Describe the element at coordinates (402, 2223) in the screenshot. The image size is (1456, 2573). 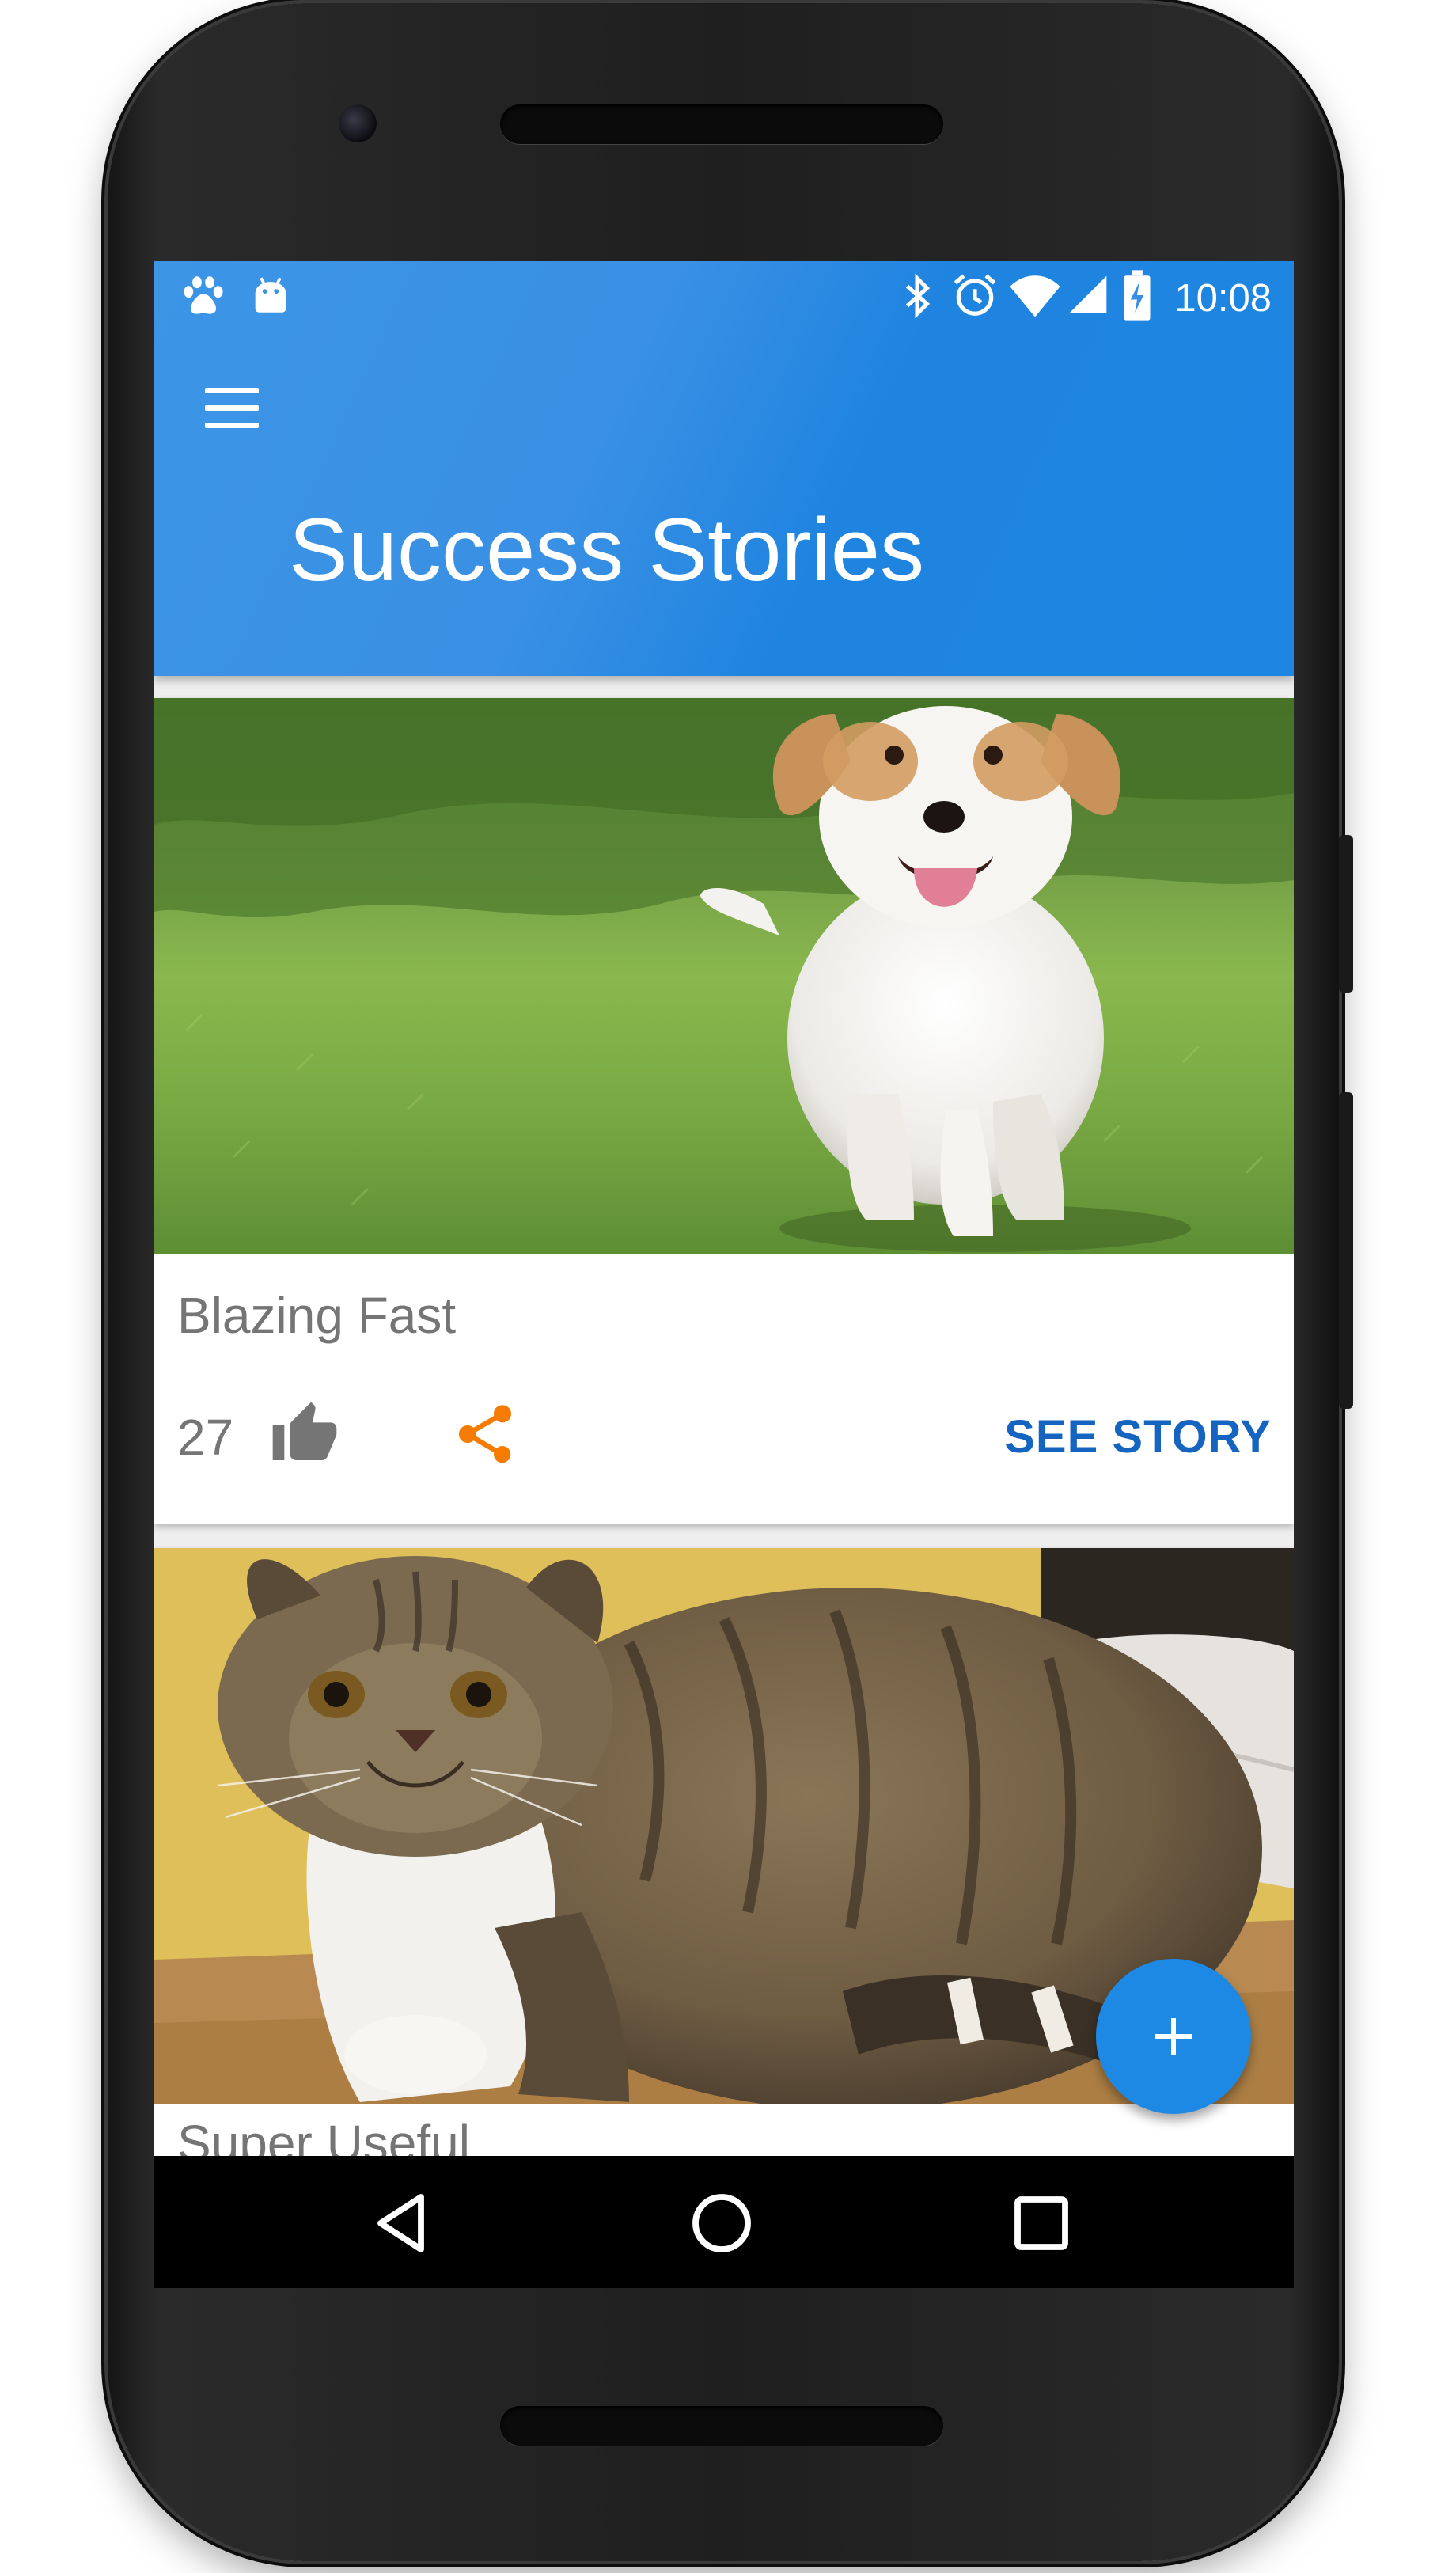
I see `back-icon` at that location.